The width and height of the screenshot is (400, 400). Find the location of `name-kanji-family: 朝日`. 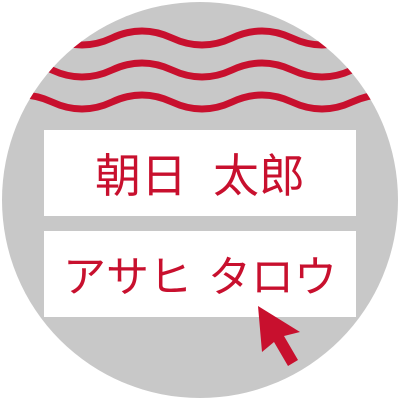

name-kanji-family: 朝日 is located at coordinates (141, 176).